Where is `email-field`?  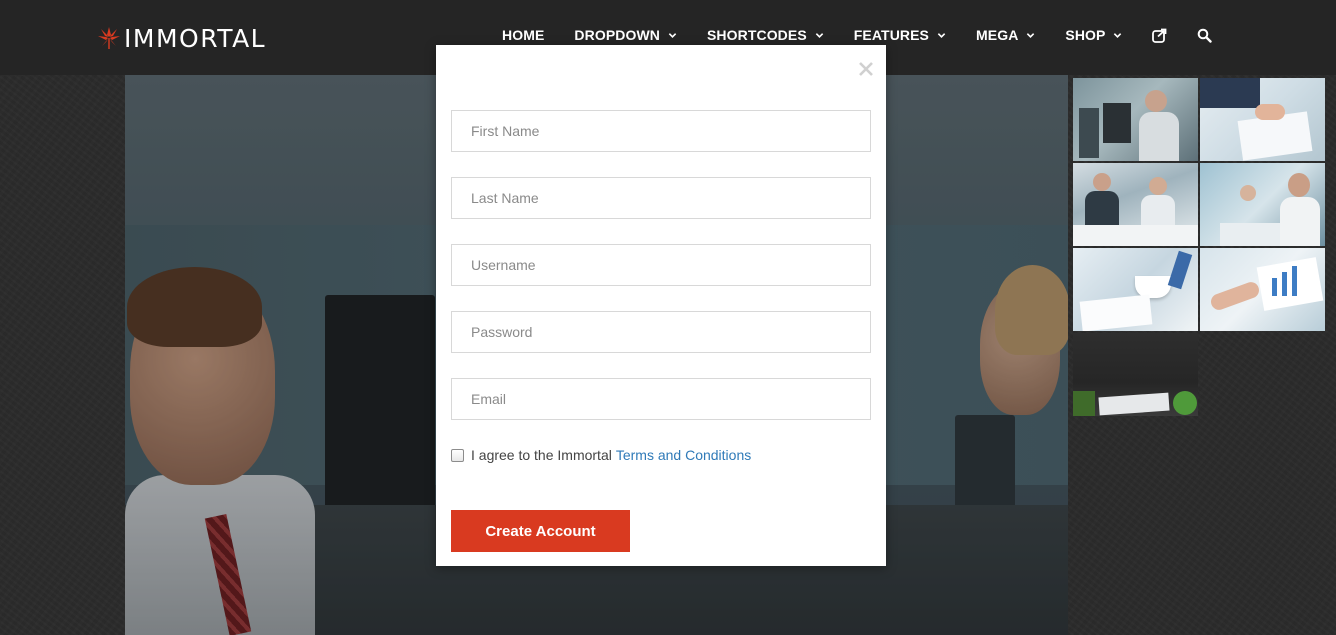 email-field is located at coordinates (661, 399).